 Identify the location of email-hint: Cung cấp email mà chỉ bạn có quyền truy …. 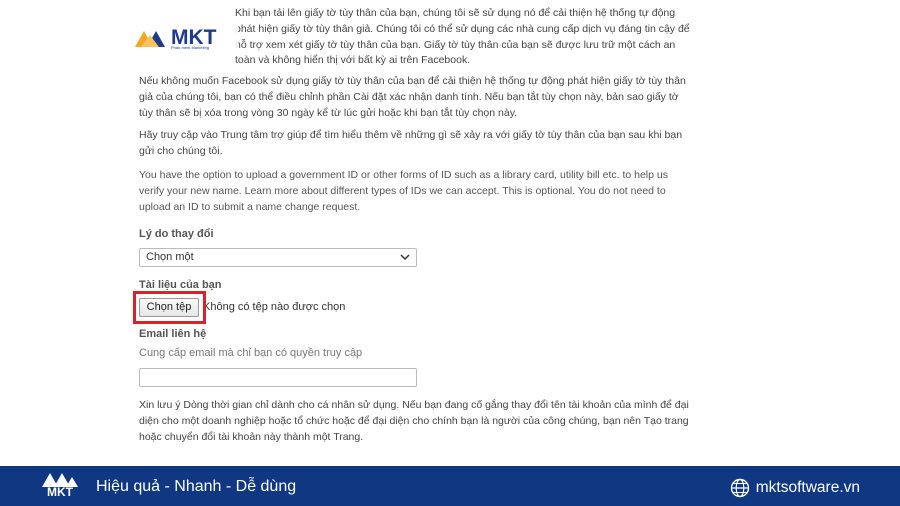
(251, 353).